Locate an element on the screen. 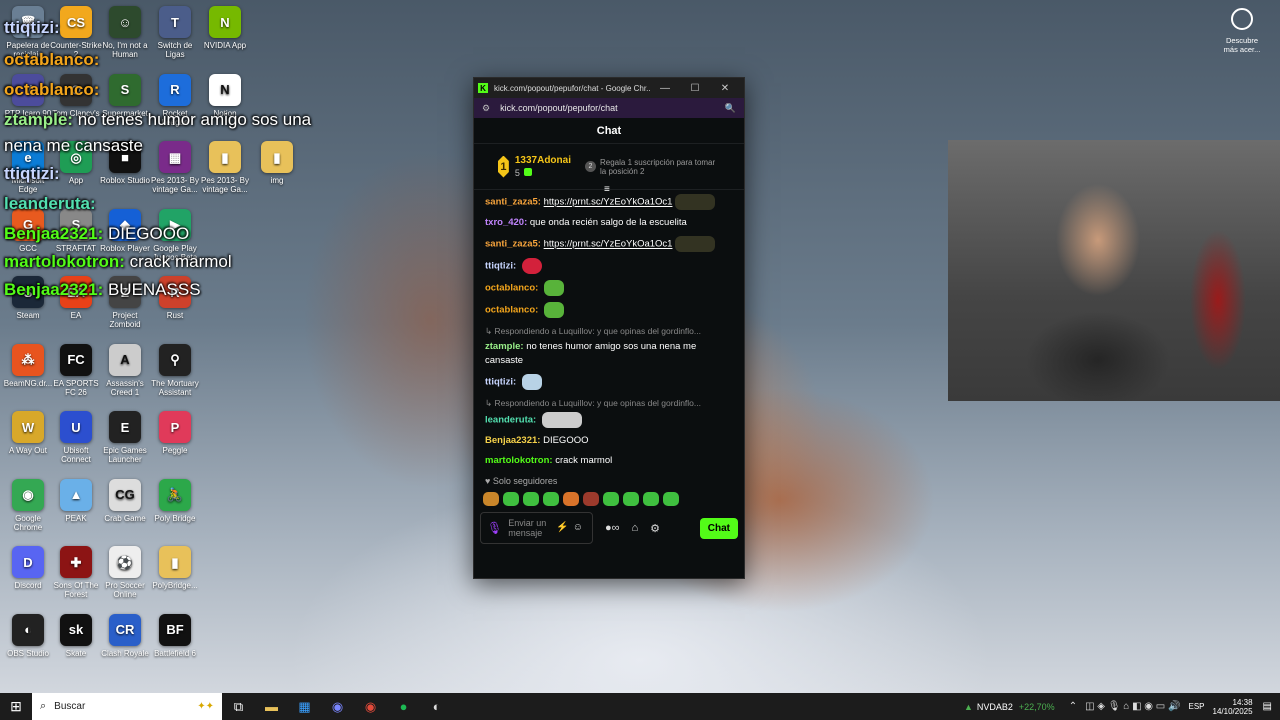  chat-username: txro_420: is located at coordinates (507, 222).